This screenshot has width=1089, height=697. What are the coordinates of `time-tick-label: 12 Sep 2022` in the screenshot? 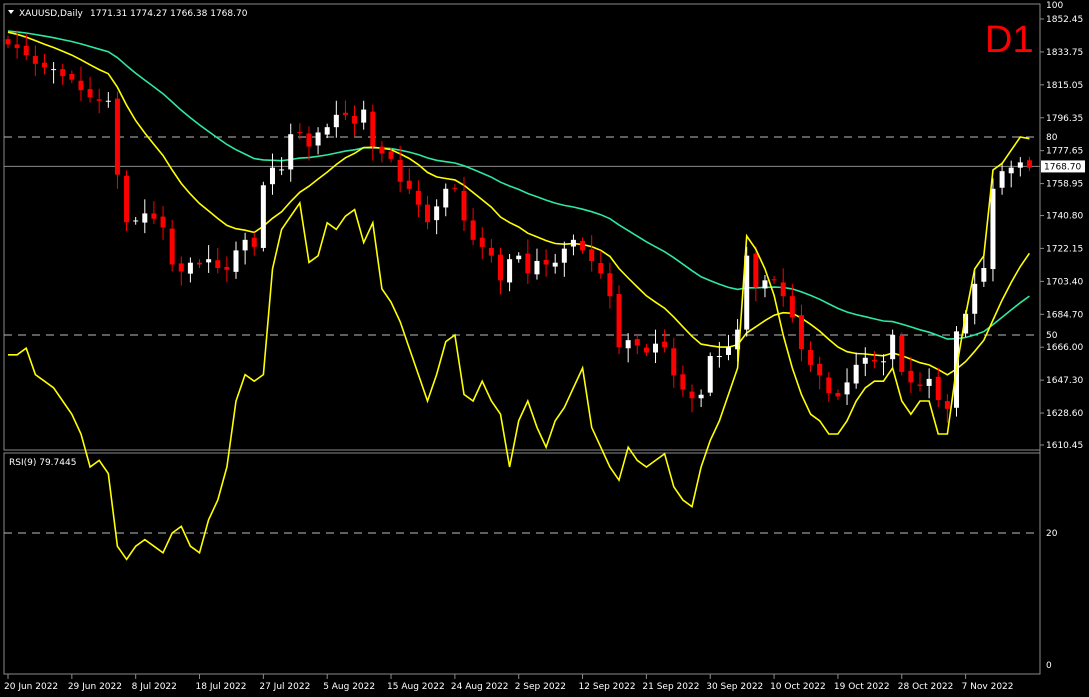 It's located at (607, 687).